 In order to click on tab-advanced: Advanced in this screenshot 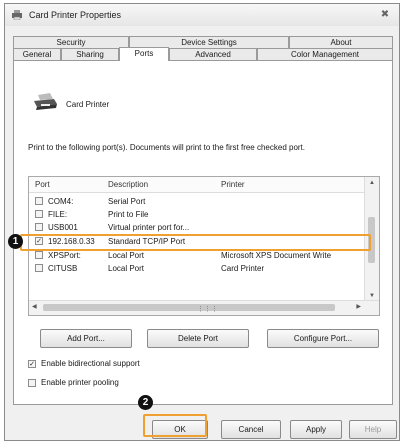, I will do `click(213, 54)`.